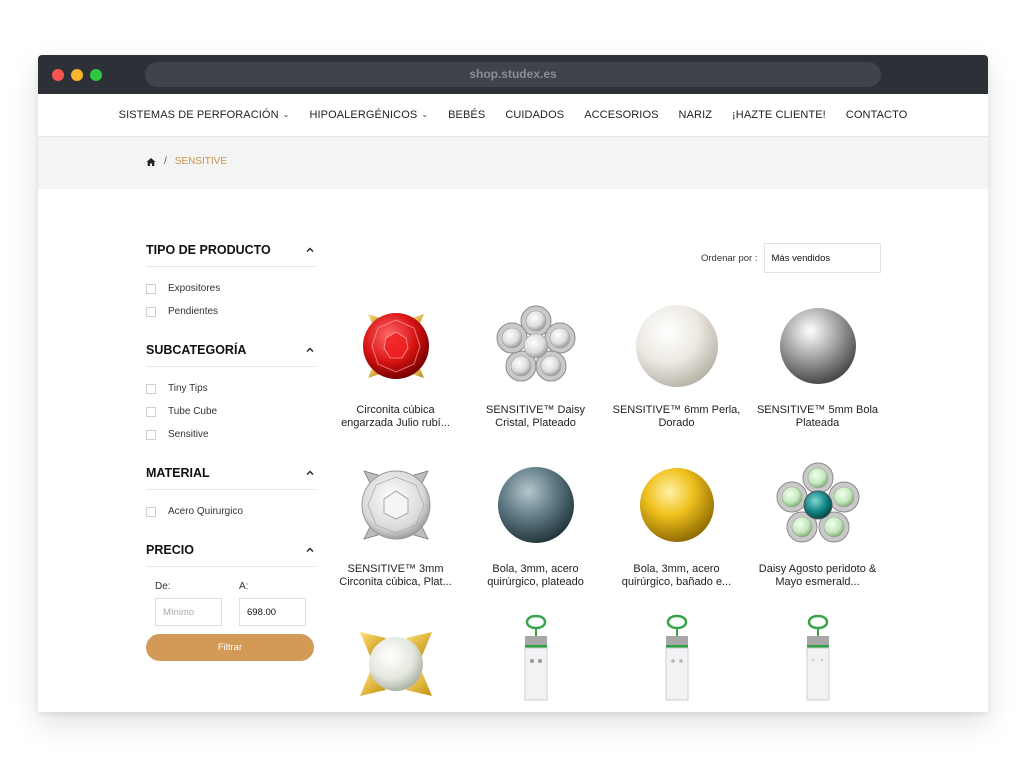  What do you see at coordinates (536, 346) in the screenshot?
I see `daisy-crystal-stud-image` at bounding box center [536, 346].